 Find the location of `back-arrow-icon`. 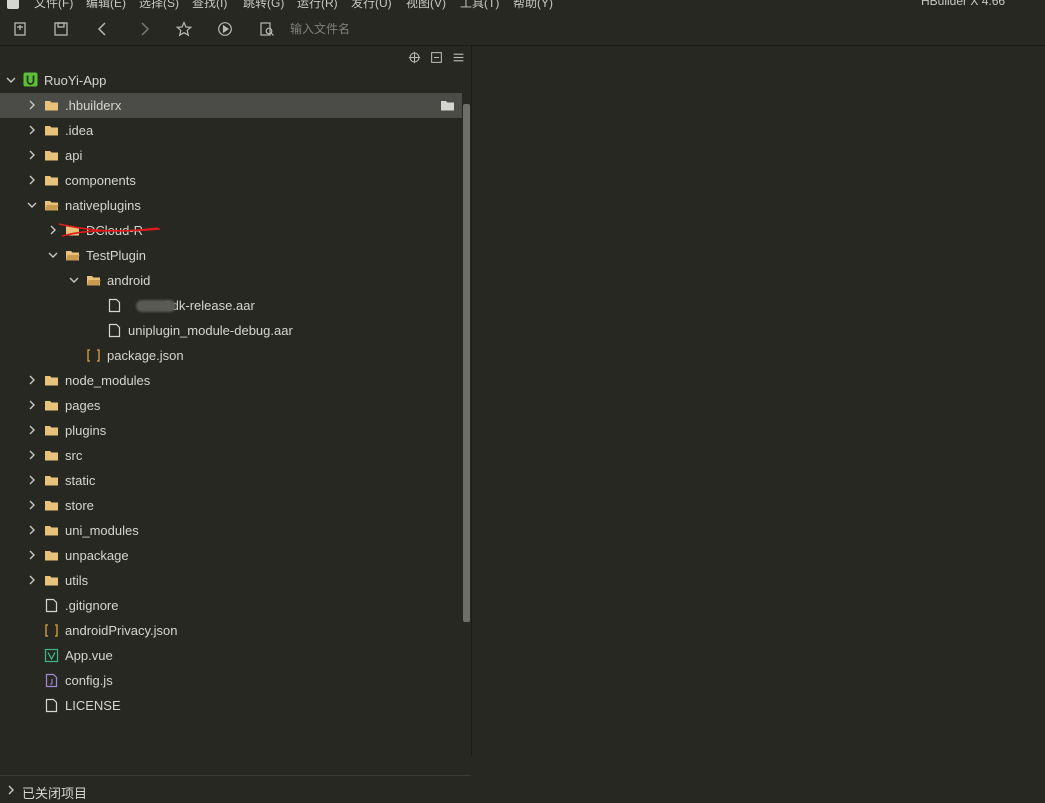

back-arrow-icon is located at coordinates (101, 29).